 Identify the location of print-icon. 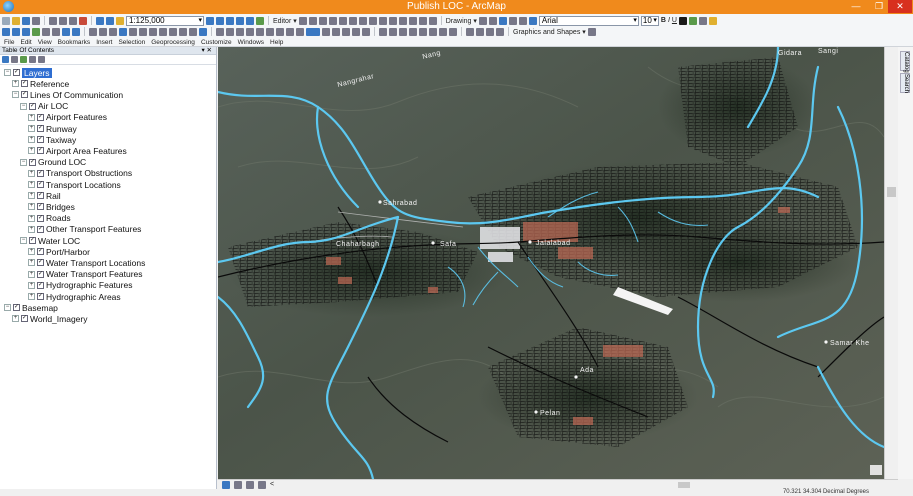
(36, 20).